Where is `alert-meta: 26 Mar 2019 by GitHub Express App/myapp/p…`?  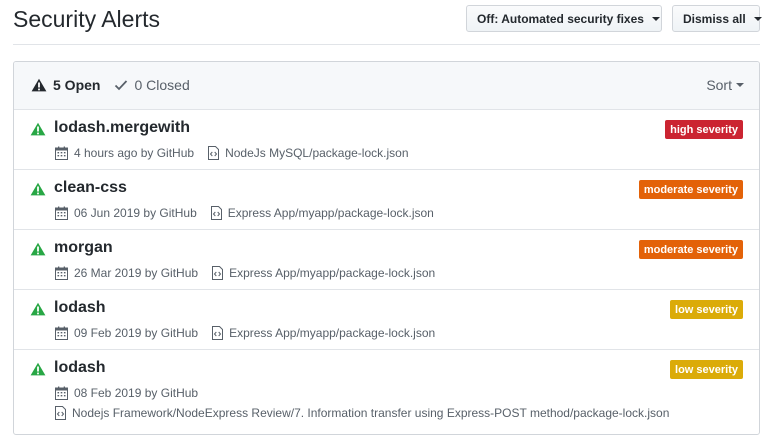 alert-meta: 26 Mar 2019 by GitHub Express App/myapp/p… is located at coordinates (245, 273).